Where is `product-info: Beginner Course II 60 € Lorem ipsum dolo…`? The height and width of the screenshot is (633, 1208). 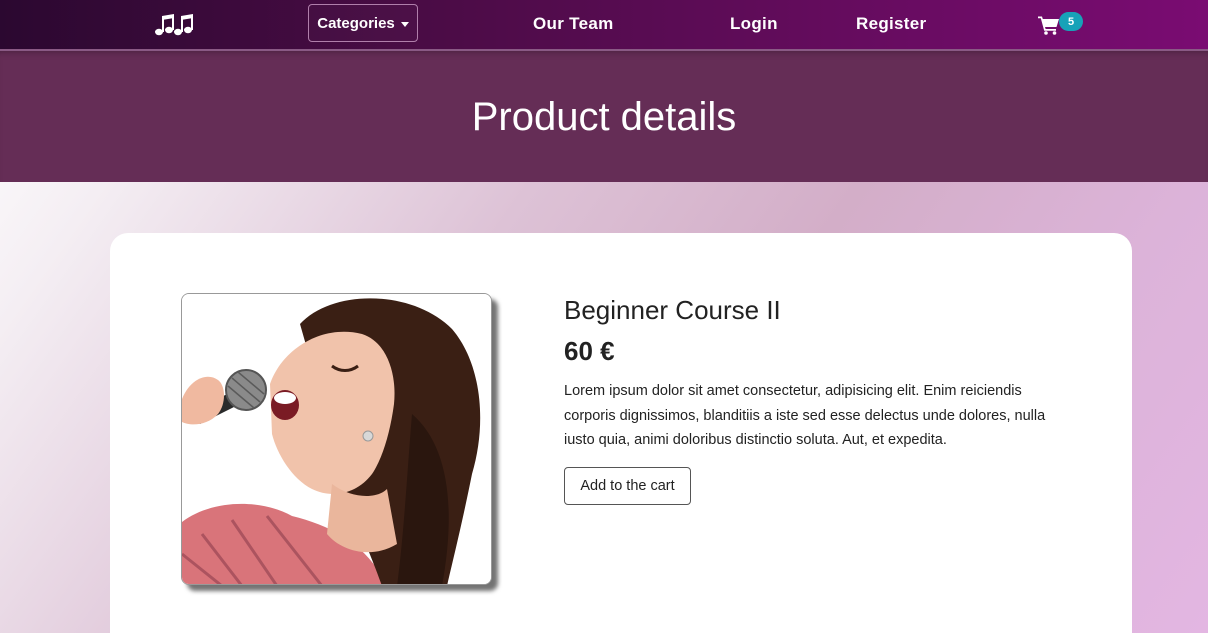
product-info: Beginner Course II 60 € Lorem ipsum dolo… is located at coordinates (814, 399).